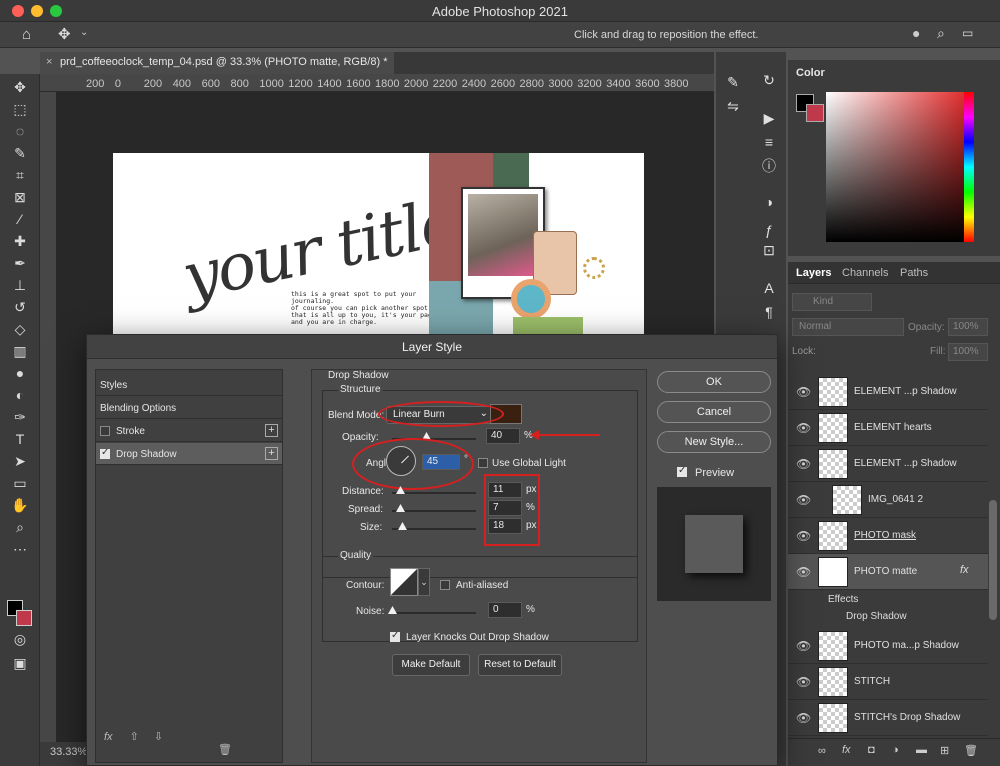 This screenshot has width=1000, height=766. I want to click on tab-layers: Layers, so click(813, 273).